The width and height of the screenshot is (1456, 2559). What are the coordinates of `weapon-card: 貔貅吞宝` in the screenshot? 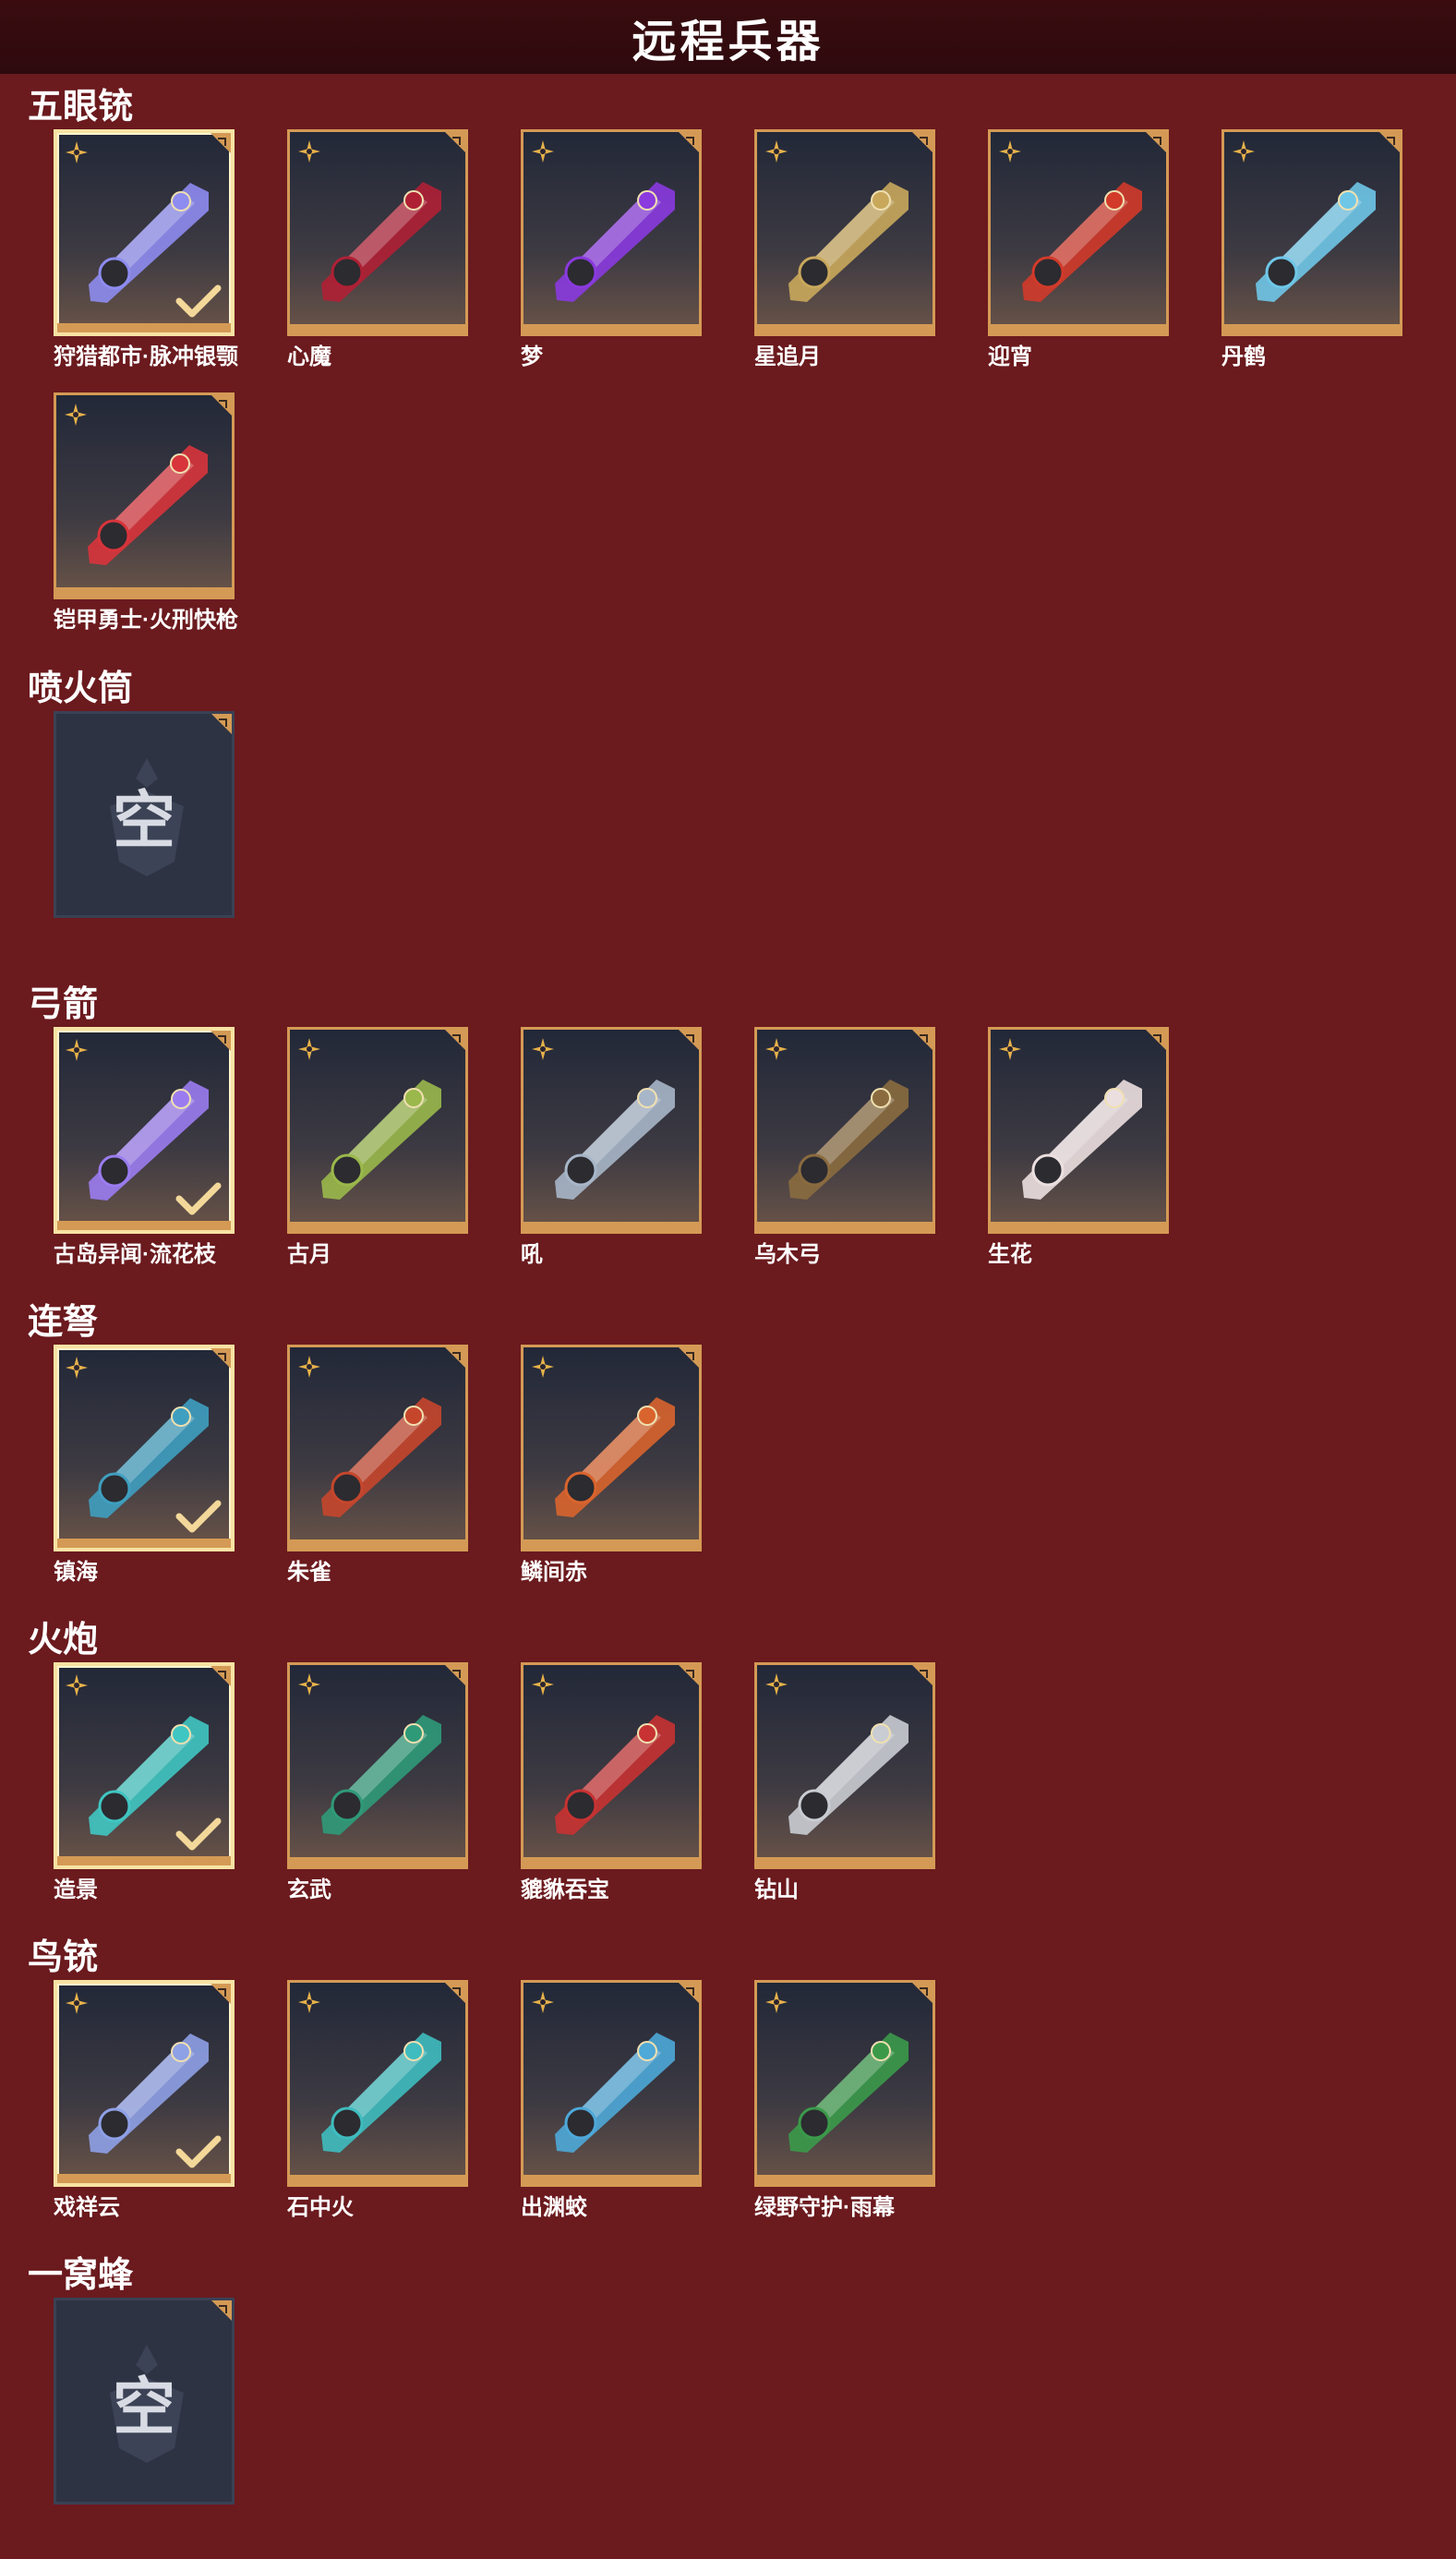 It's located at (611, 1782).